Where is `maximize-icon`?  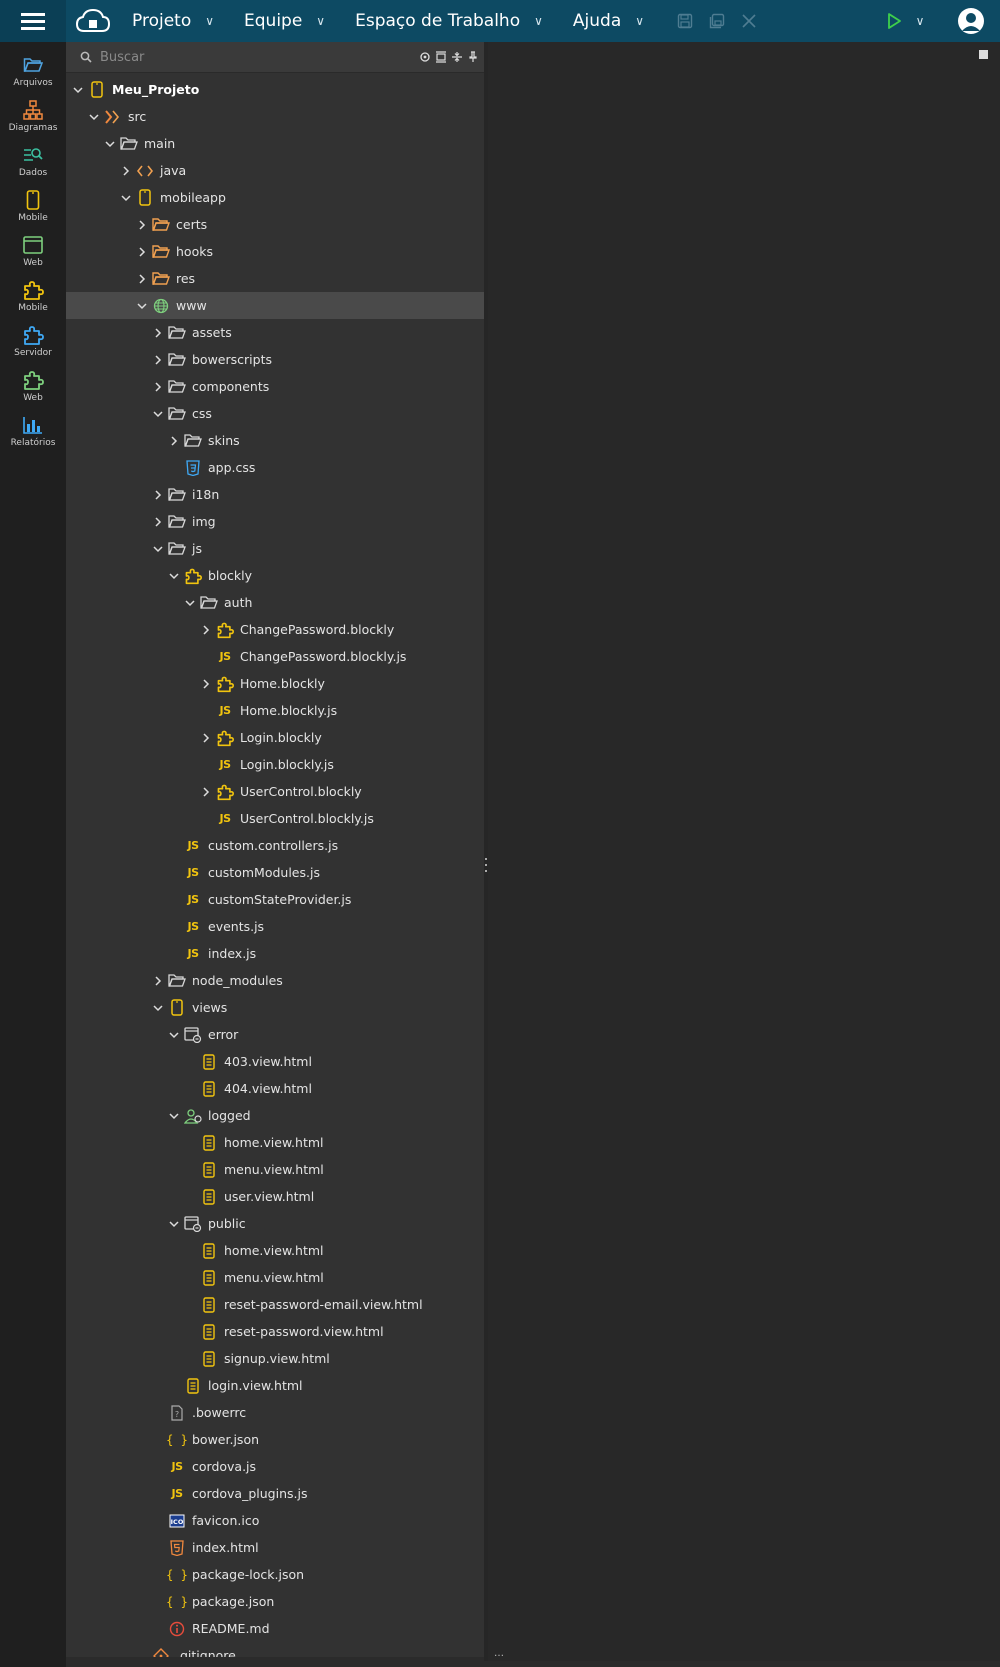
maximize-icon is located at coordinates (983, 54).